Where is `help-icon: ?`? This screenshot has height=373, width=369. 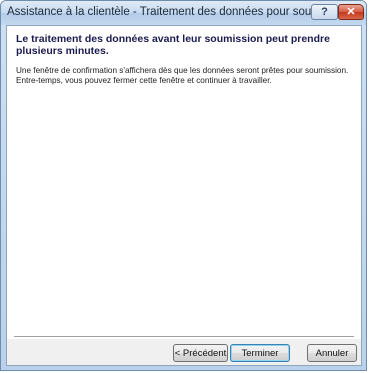 help-icon: ? is located at coordinates (324, 11).